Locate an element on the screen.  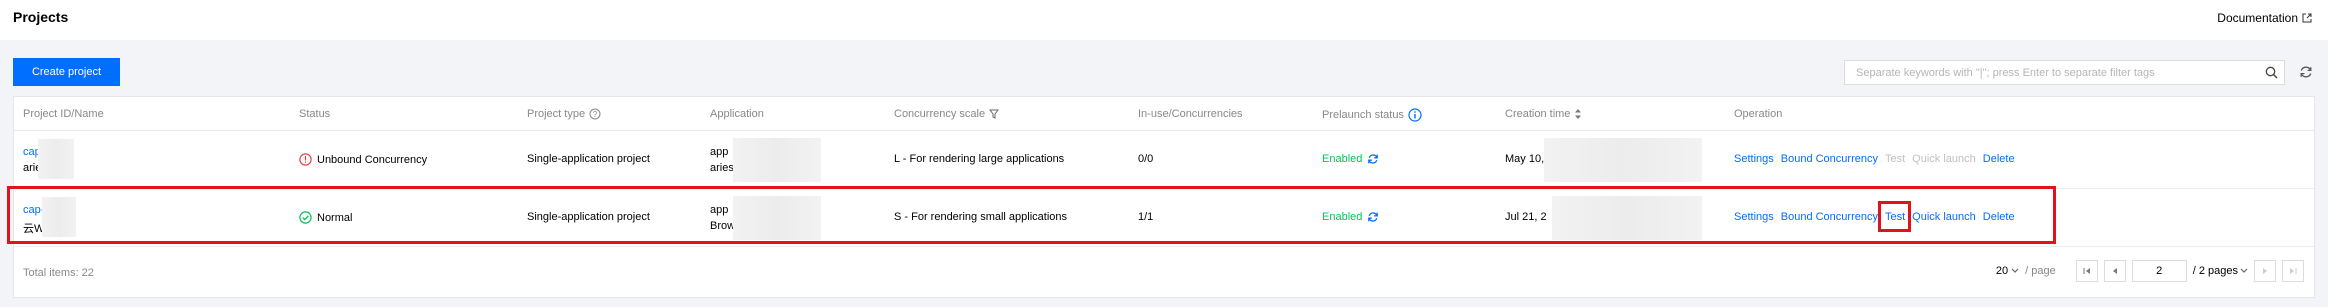
column-concurrency-scale: Concurrency scale is located at coordinates (947, 114).